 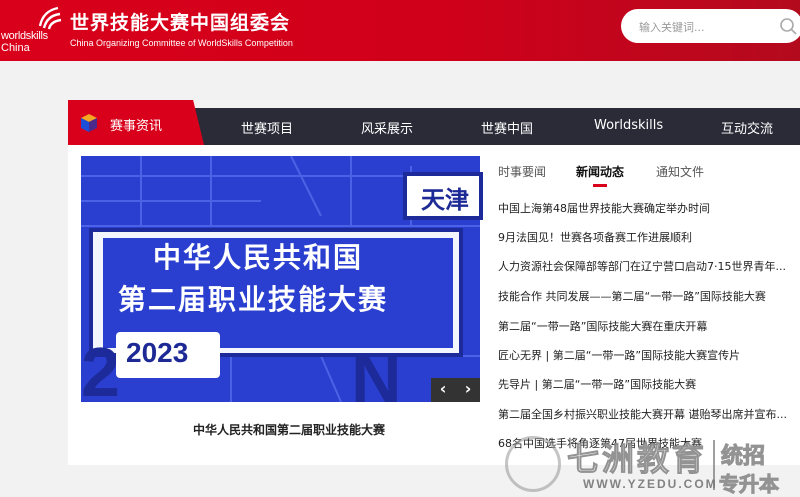 What do you see at coordinates (443, 196) in the screenshot?
I see `banner-badge: 天津` at bounding box center [443, 196].